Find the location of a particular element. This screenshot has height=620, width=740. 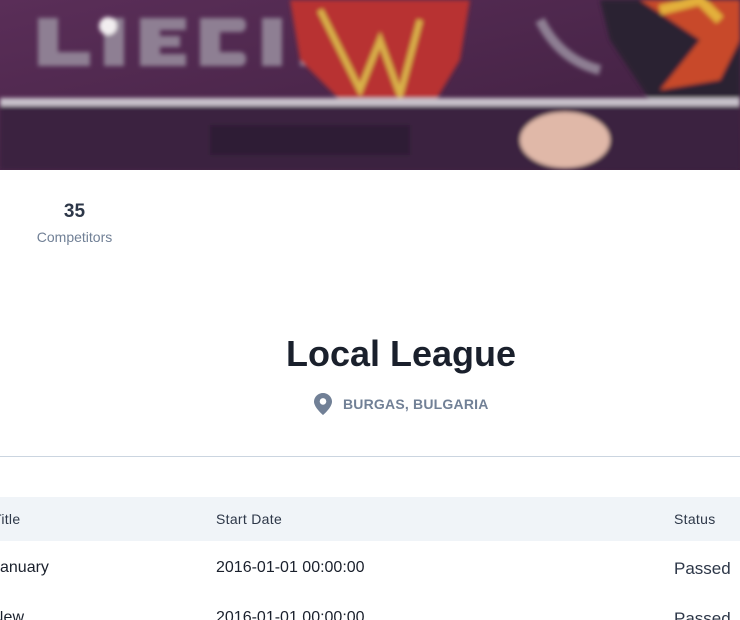

column-header-status: Status is located at coordinates (695, 519).